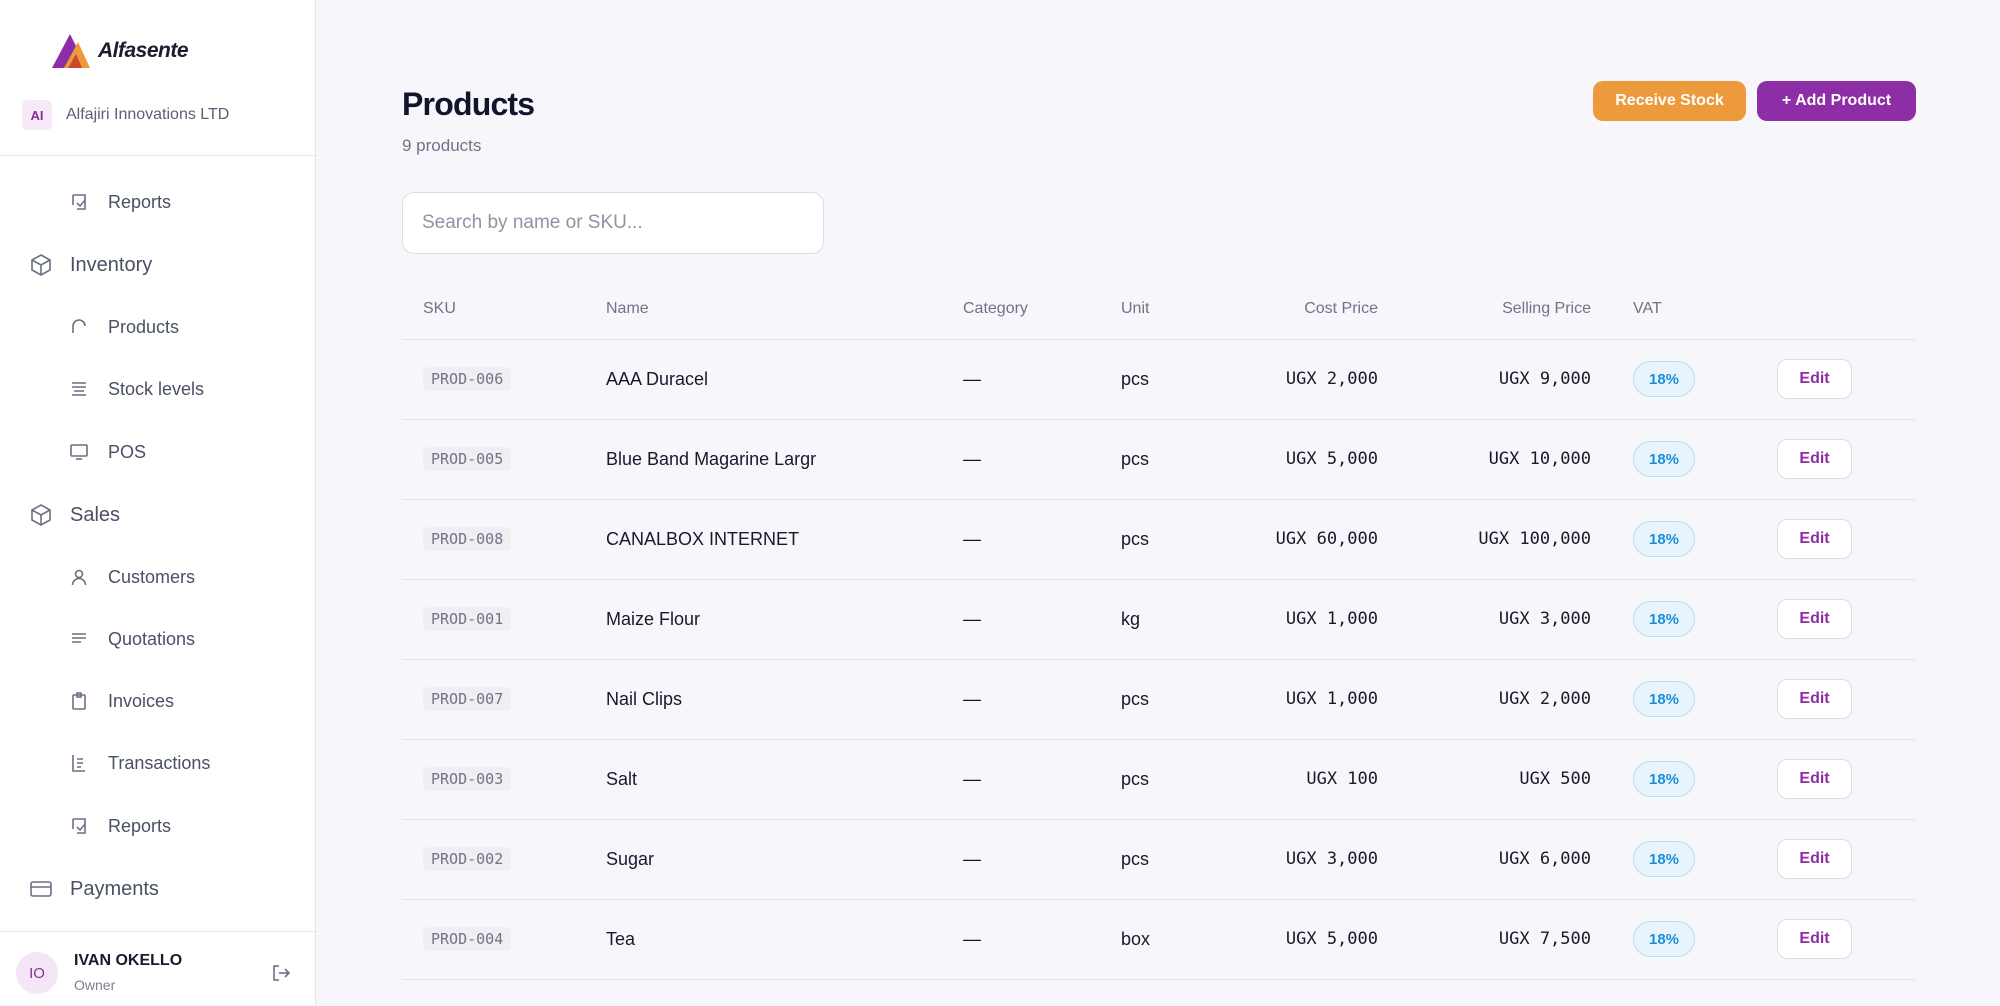  What do you see at coordinates (1647, 309) in the screenshot?
I see `column-header-vat: VAT` at bounding box center [1647, 309].